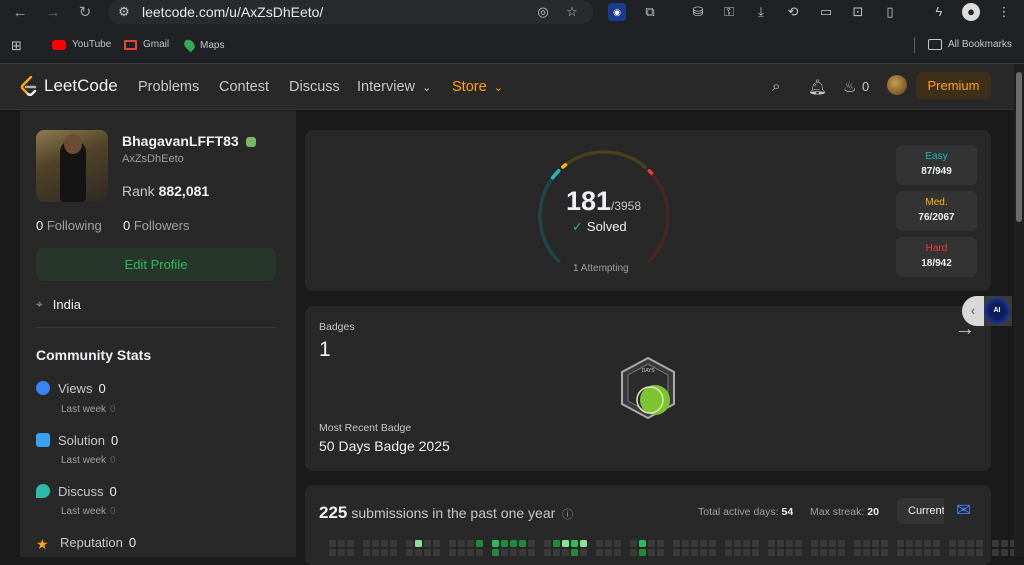 This screenshot has width=1024, height=565. What do you see at coordinates (244, 87) in the screenshot?
I see `nav-contest: Contest` at bounding box center [244, 87].